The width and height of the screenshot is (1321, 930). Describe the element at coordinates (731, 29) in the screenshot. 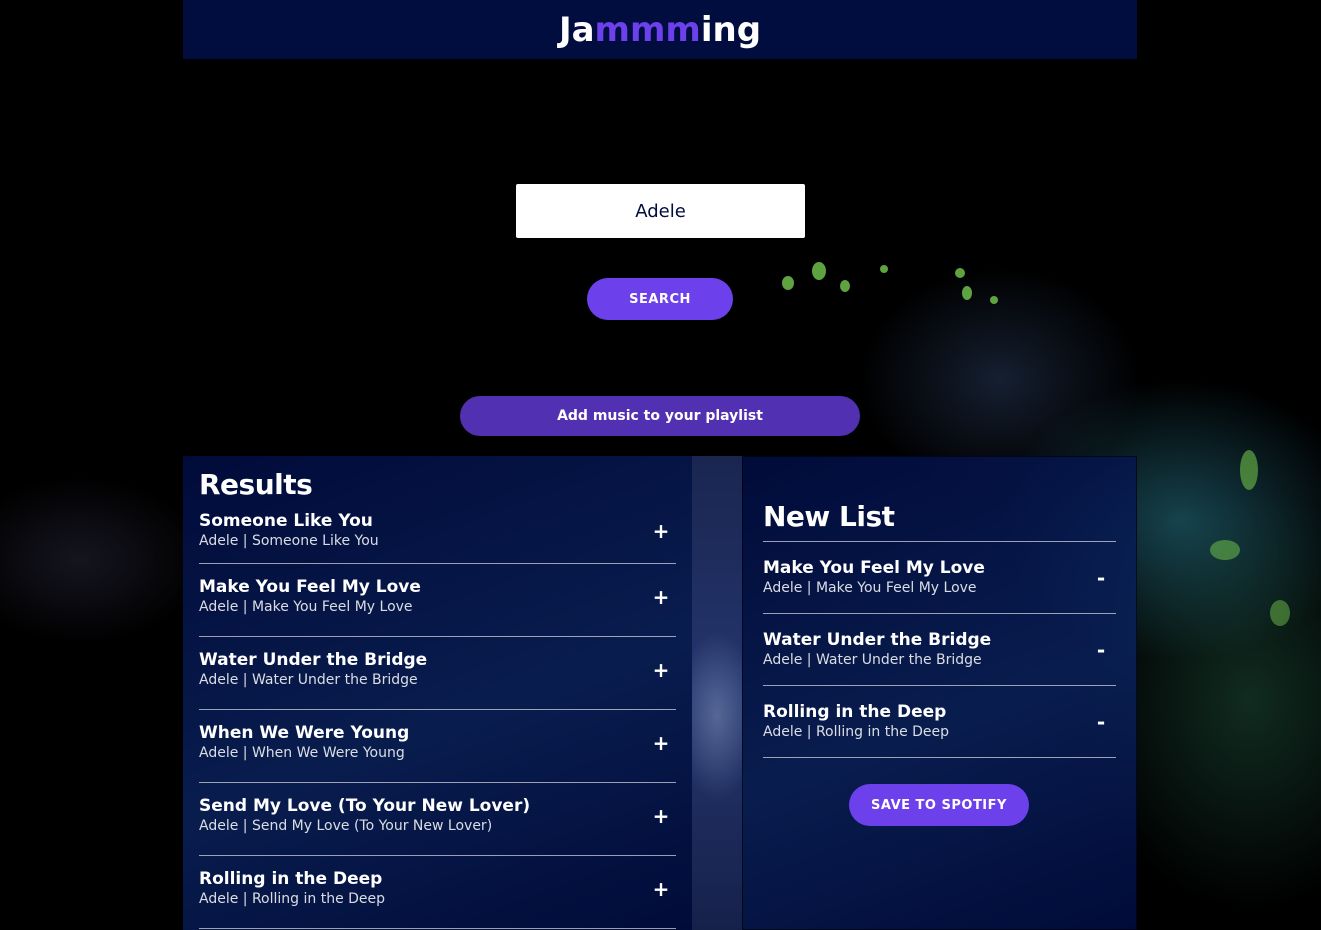

I see `logo-text-end: ing` at that location.